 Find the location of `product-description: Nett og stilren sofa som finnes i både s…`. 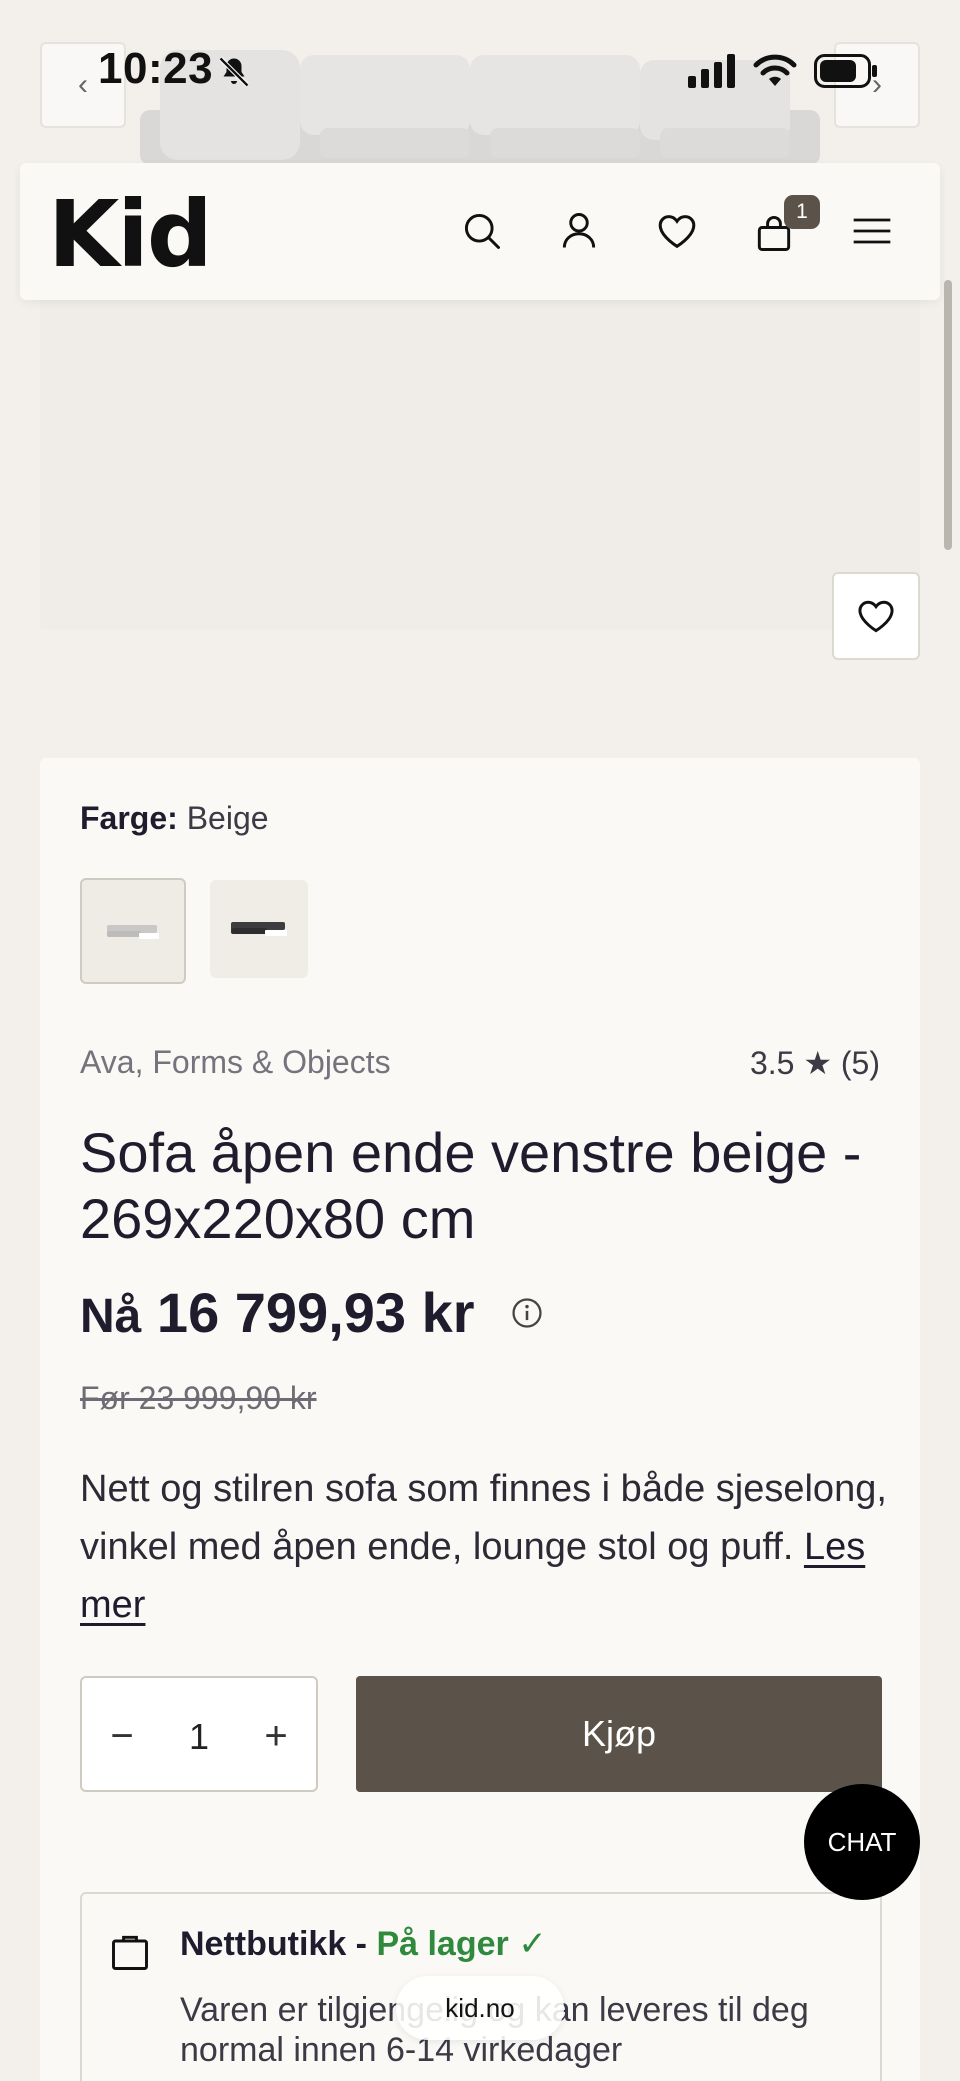

product-description: Nett og stilren sofa som finnes i både s… is located at coordinates (490, 1547).